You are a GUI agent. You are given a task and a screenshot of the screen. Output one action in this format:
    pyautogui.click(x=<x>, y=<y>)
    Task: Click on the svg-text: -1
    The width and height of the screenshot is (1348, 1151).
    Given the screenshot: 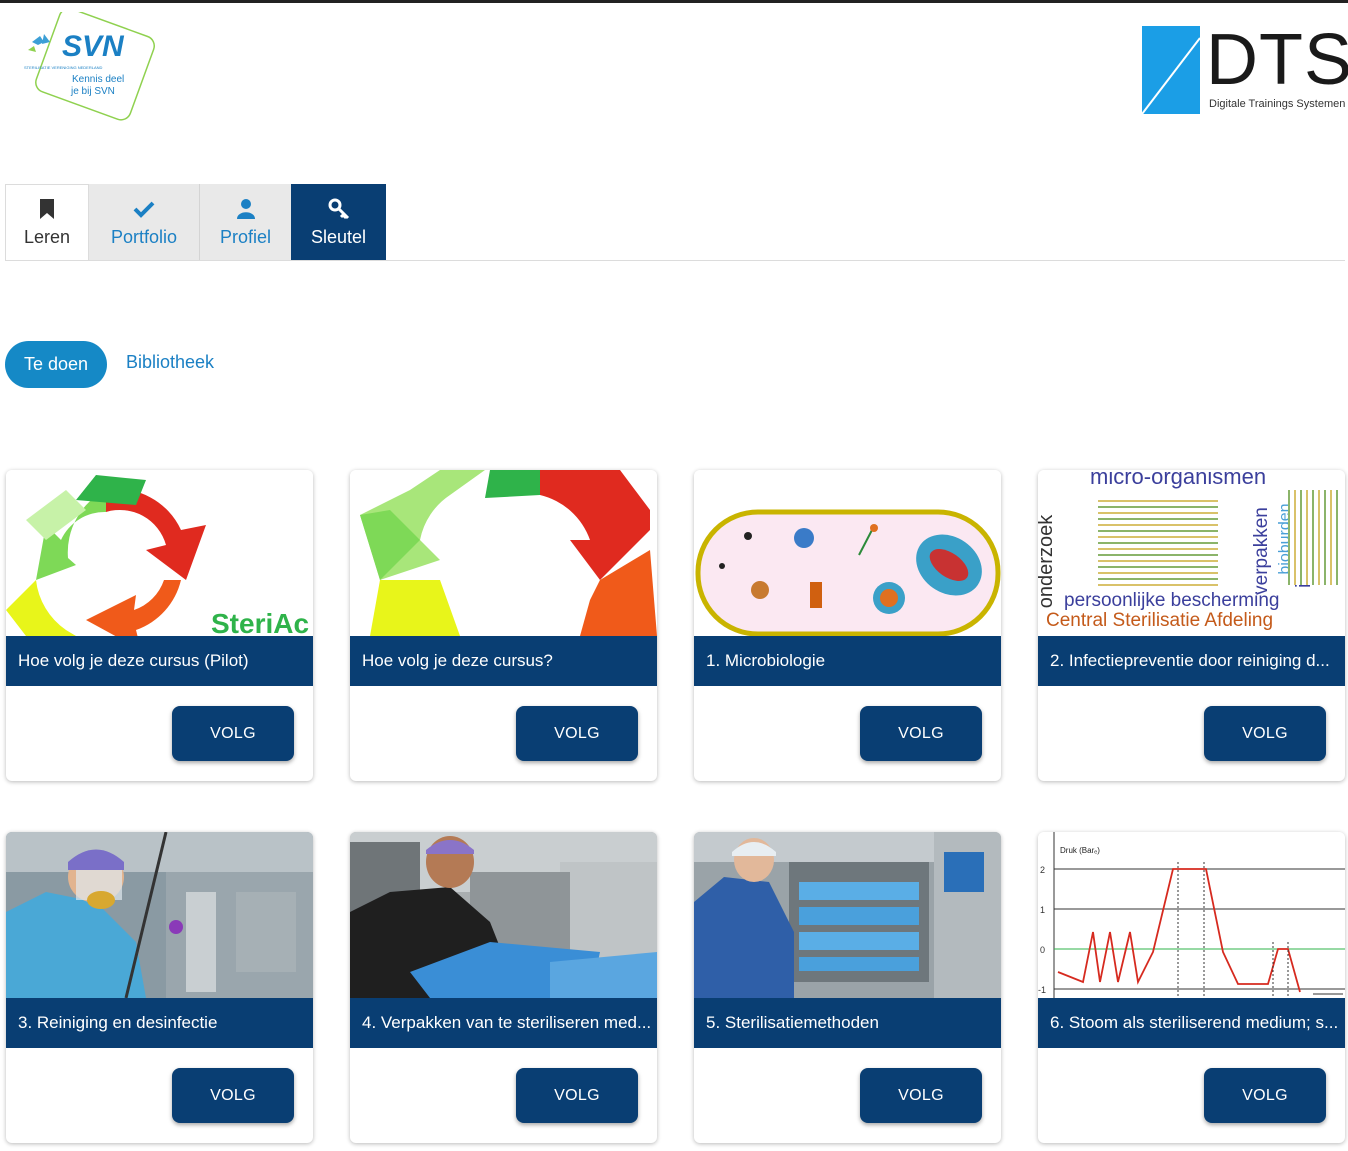 What is the action you would take?
    pyautogui.click(x=1042, y=990)
    